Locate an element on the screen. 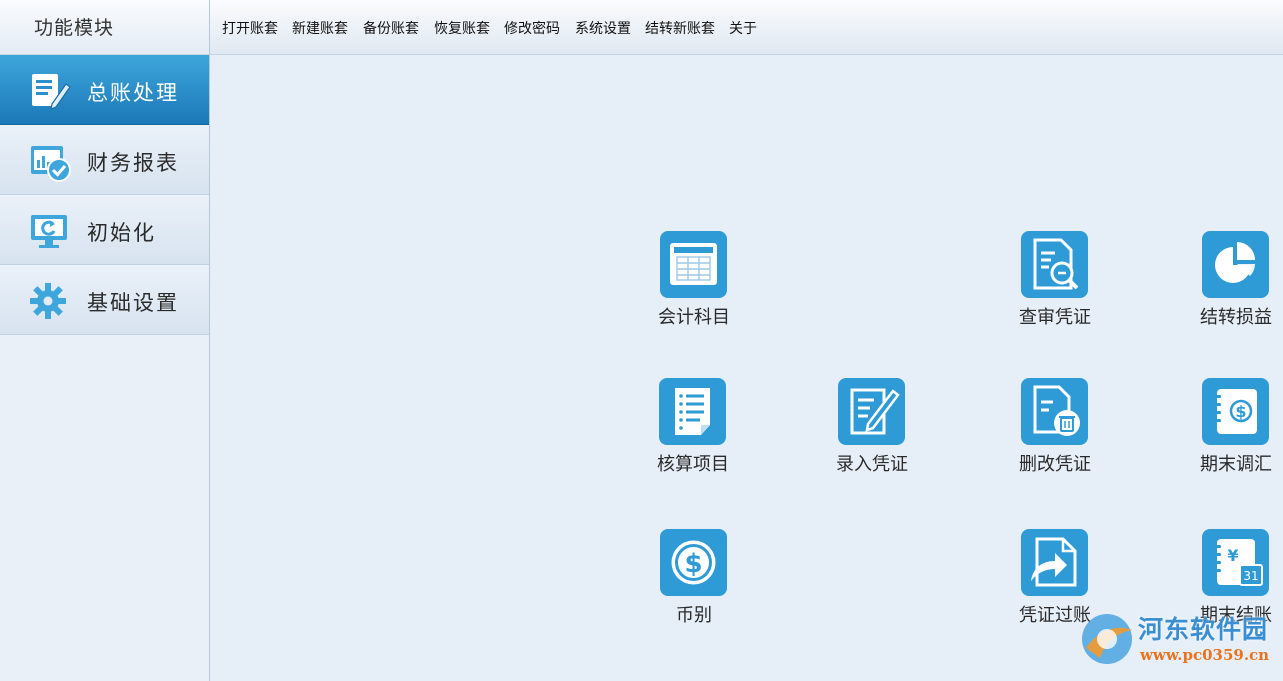 The width and height of the screenshot is (1283, 681). menu-about: 关于 is located at coordinates (743, 28).